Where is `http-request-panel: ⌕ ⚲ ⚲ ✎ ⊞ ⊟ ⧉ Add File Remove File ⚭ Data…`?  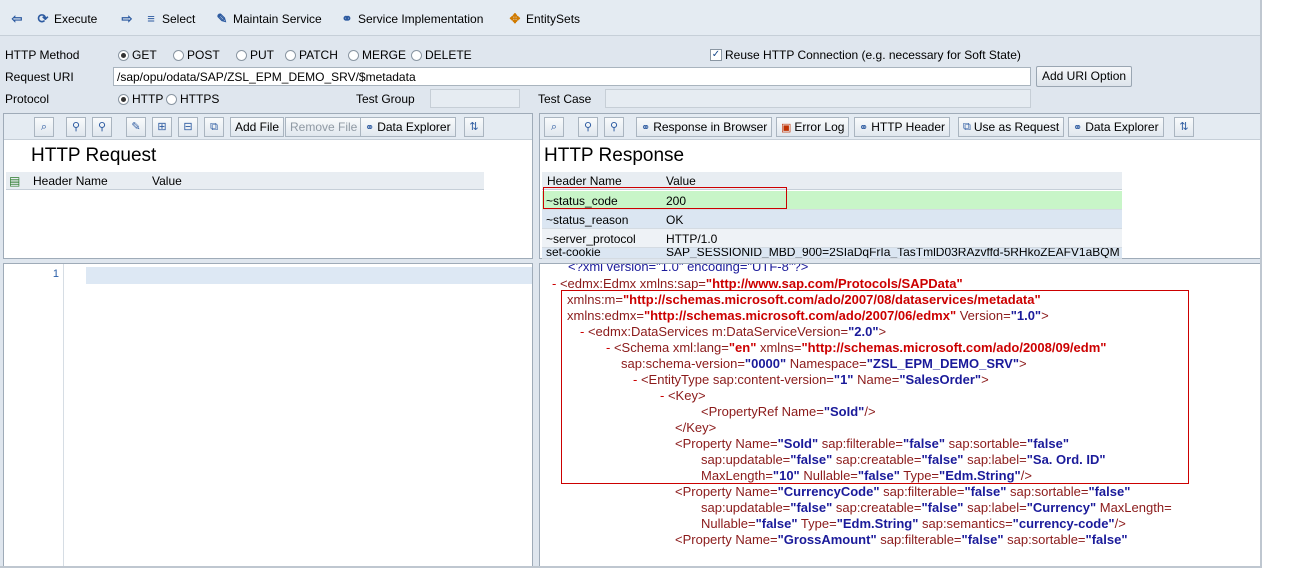
http-request-panel: ⌕ ⚲ ⚲ ✎ ⊞ ⊟ ⧉ Add File Remove File ⚭ Data… is located at coordinates (268, 186).